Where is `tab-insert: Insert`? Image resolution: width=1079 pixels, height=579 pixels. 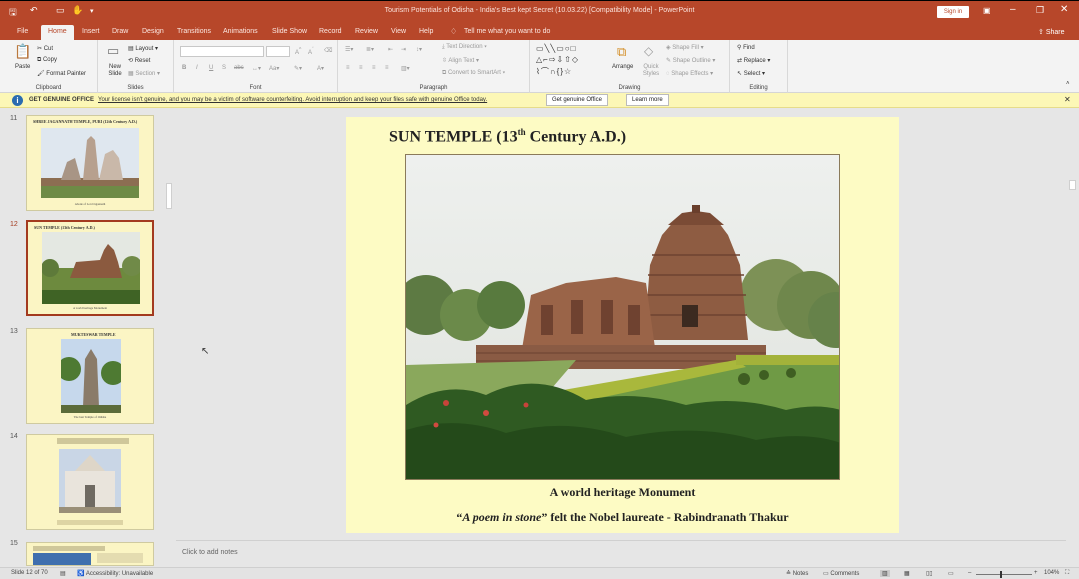
tab-insert: Insert is located at coordinates (91, 31).